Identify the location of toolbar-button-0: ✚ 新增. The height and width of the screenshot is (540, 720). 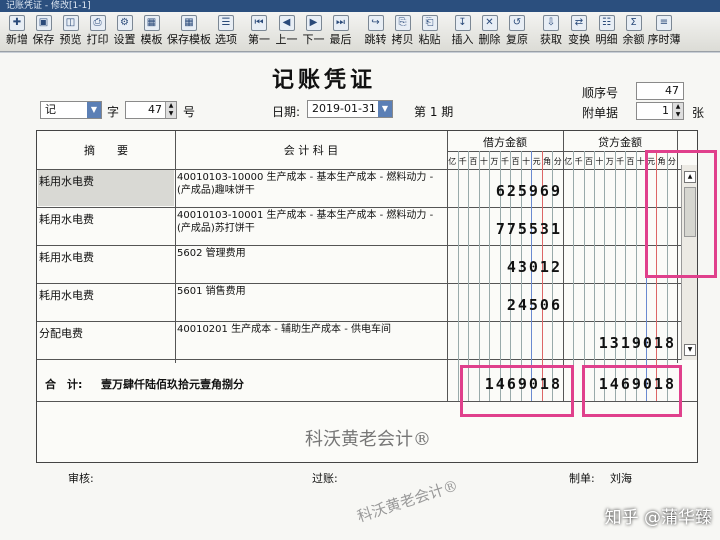
(17, 32).